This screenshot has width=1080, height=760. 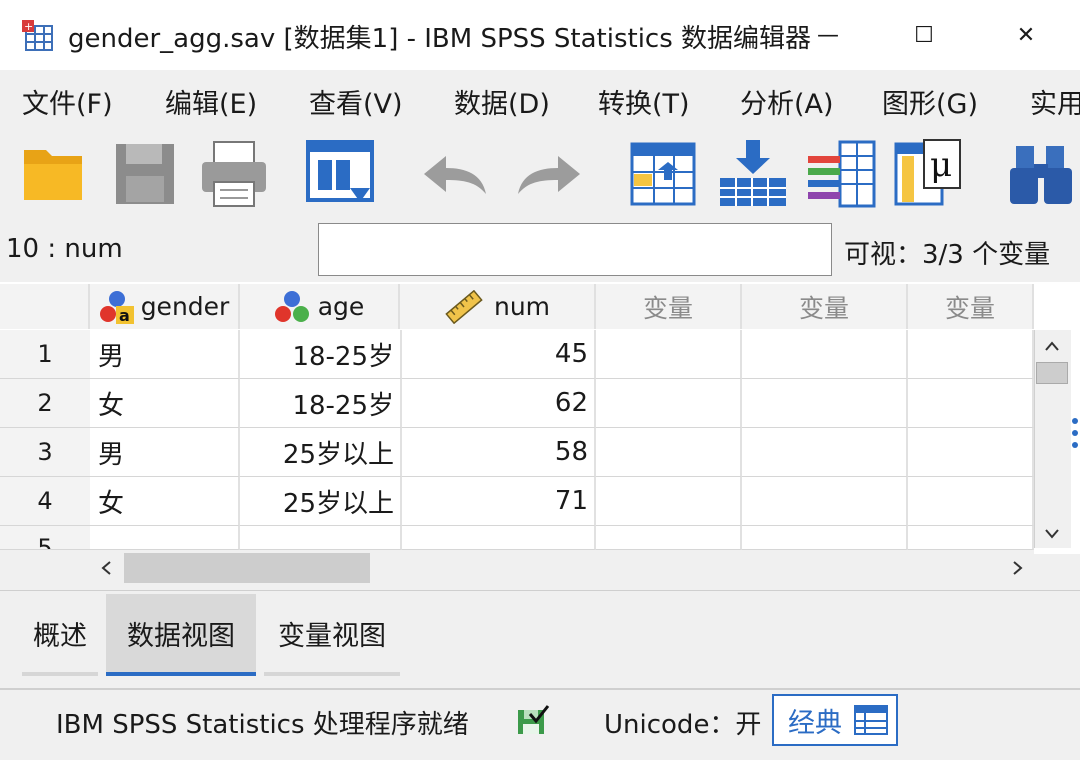 I want to click on column-header-gender: a gender, so click(x=165, y=306).